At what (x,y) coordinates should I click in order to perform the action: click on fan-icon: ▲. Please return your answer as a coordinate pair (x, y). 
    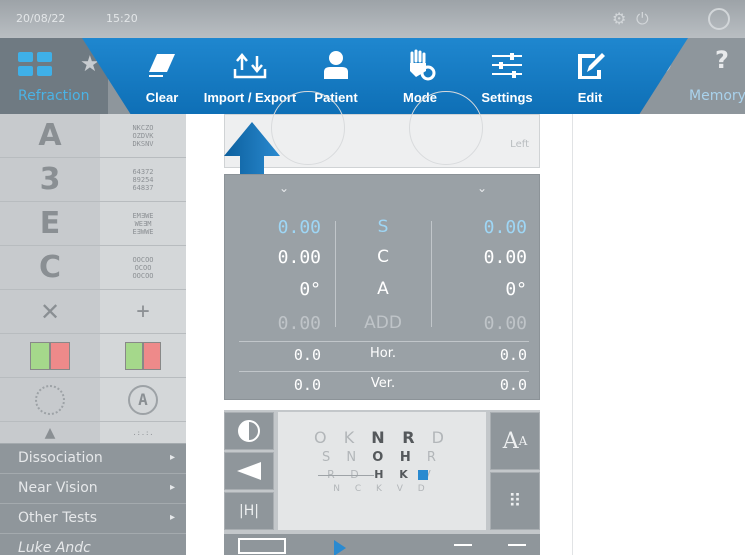
    Looking at the image, I should click on (50, 433).